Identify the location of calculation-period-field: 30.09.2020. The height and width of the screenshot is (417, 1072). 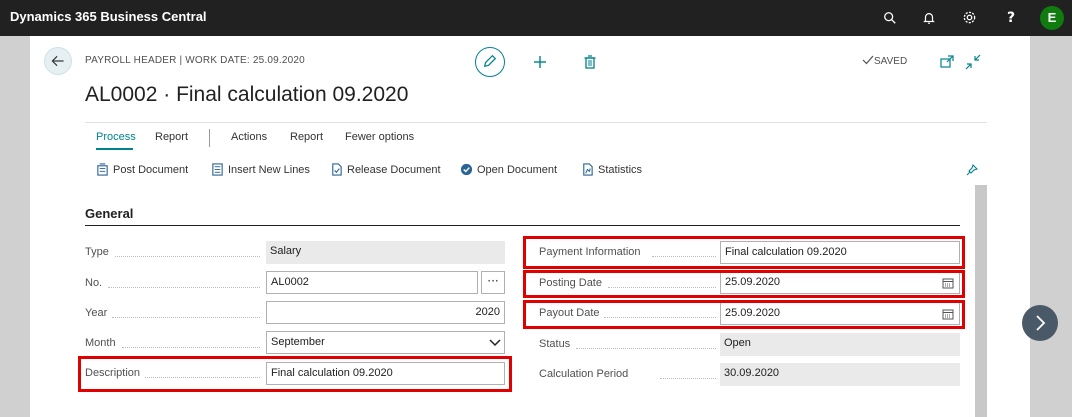
(840, 374).